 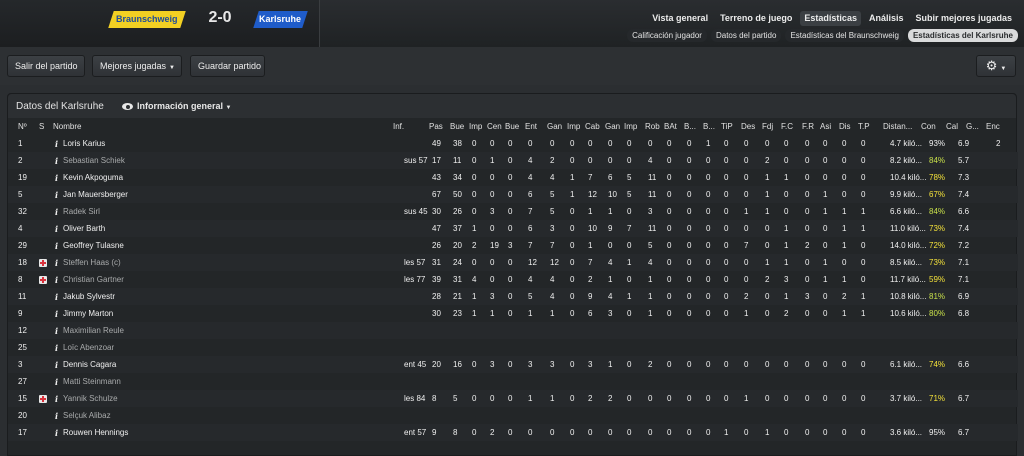 What do you see at coordinates (767, 127) in the screenshot?
I see `column-header: Fdj` at bounding box center [767, 127].